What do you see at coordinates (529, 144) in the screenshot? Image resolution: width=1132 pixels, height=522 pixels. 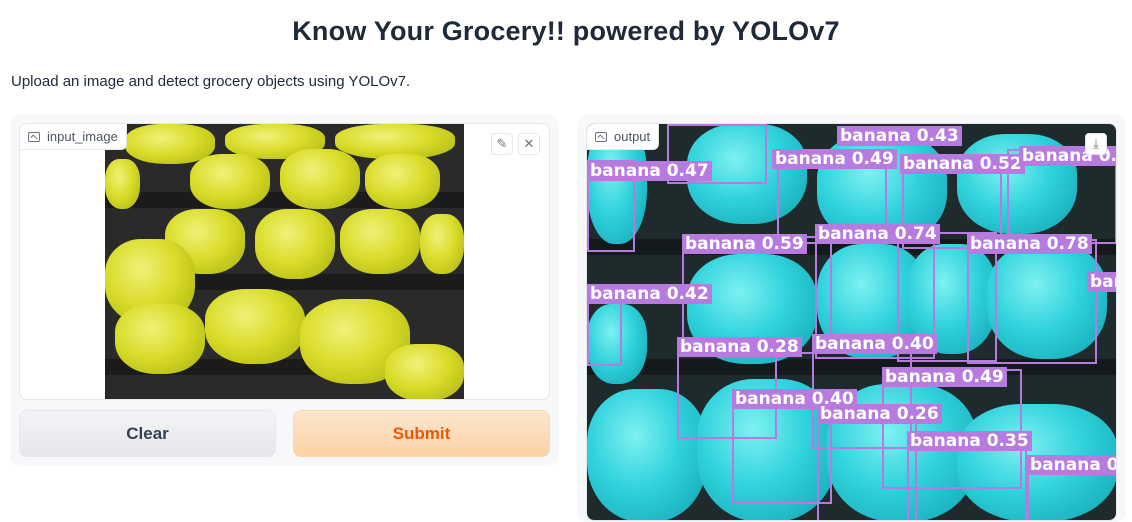 I see `close-icon: ✕` at bounding box center [529, 144].